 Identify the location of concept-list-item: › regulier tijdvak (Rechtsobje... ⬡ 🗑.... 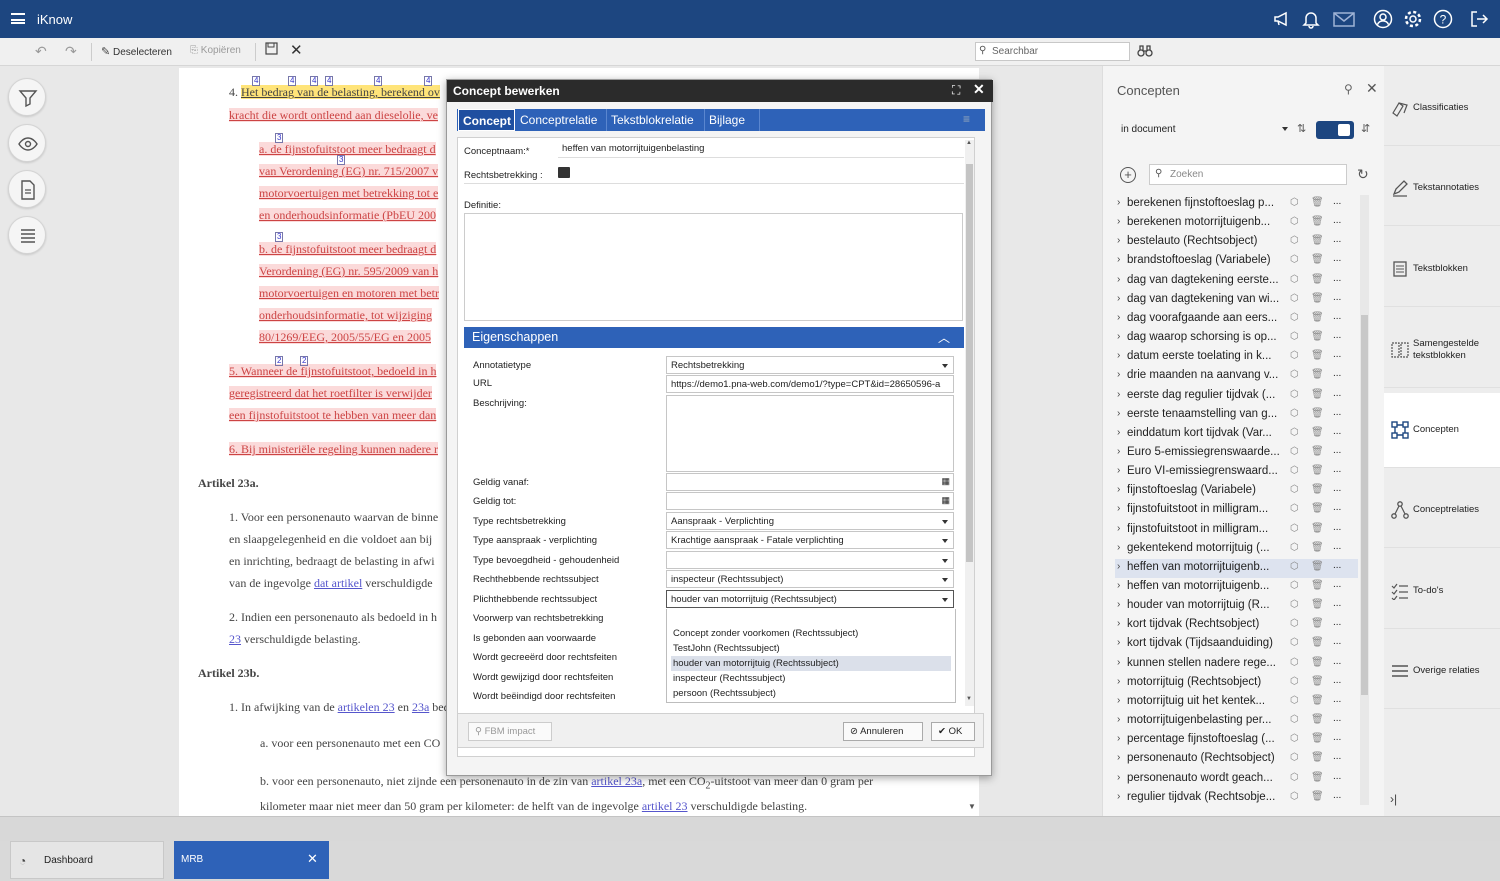
(1236, 798).